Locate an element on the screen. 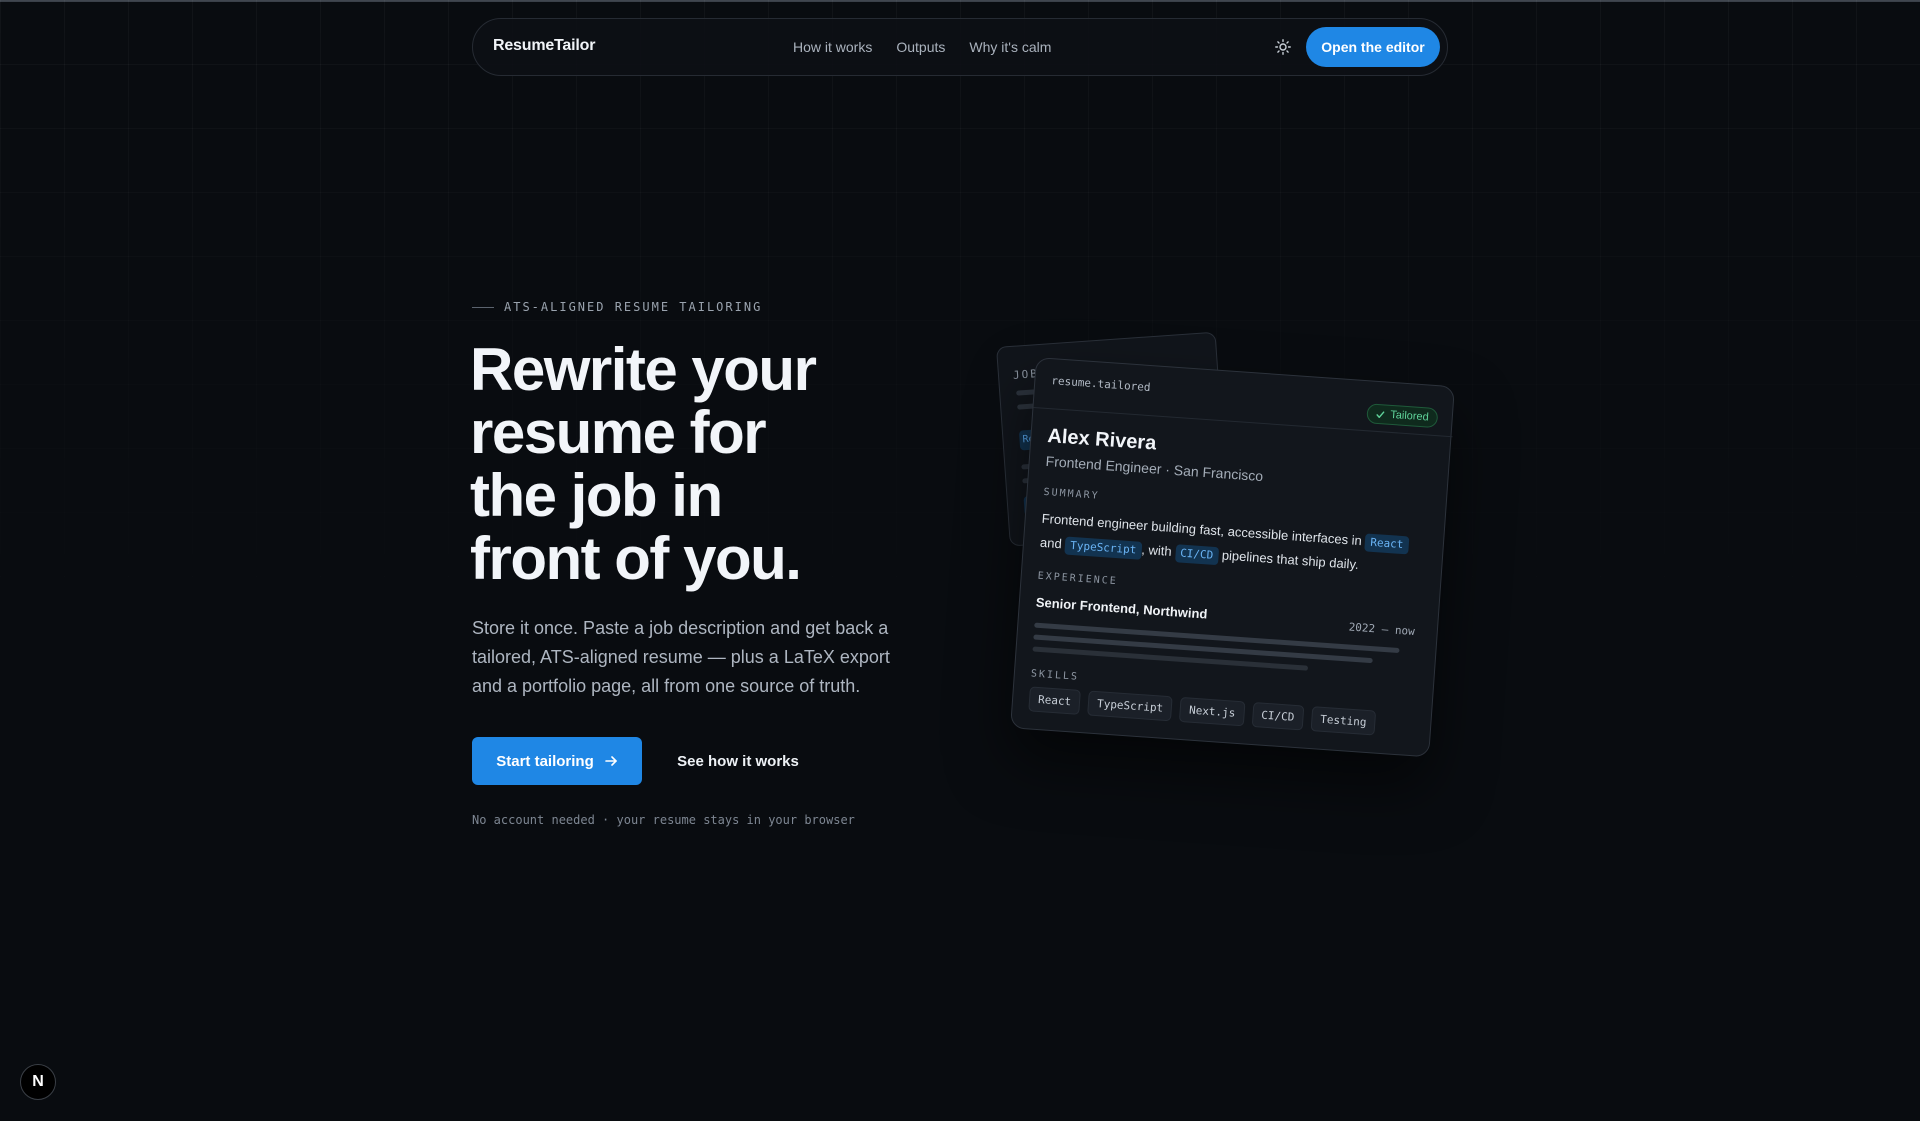 The image size is (1920, 1121). tailored-badge-label: Tailored is located at coordinates (1409, 416).